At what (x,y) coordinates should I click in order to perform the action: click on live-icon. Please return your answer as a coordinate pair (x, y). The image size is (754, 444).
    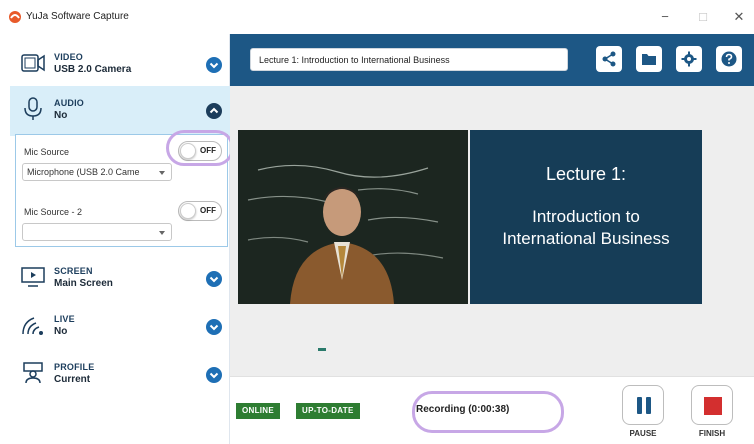
    Looking at the image, I should click on (32, 326).